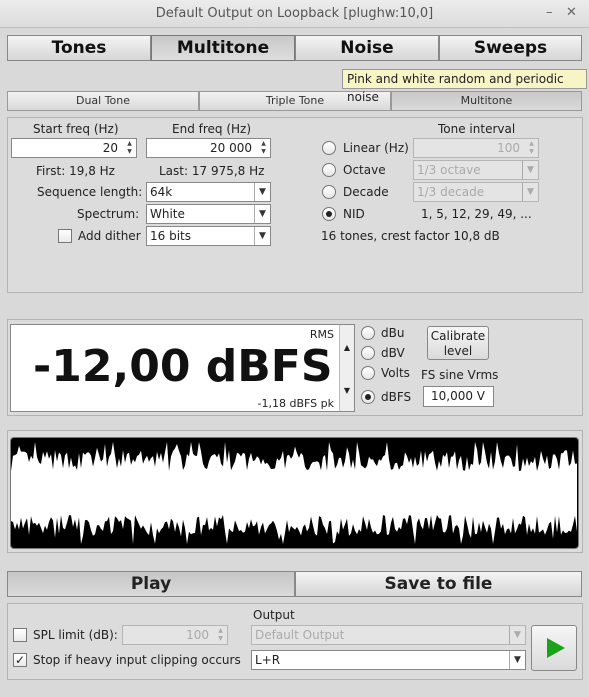 The image size is (589, 697). I want to click on start-freq-stepper: ▲ ▼, so click(129, 148).